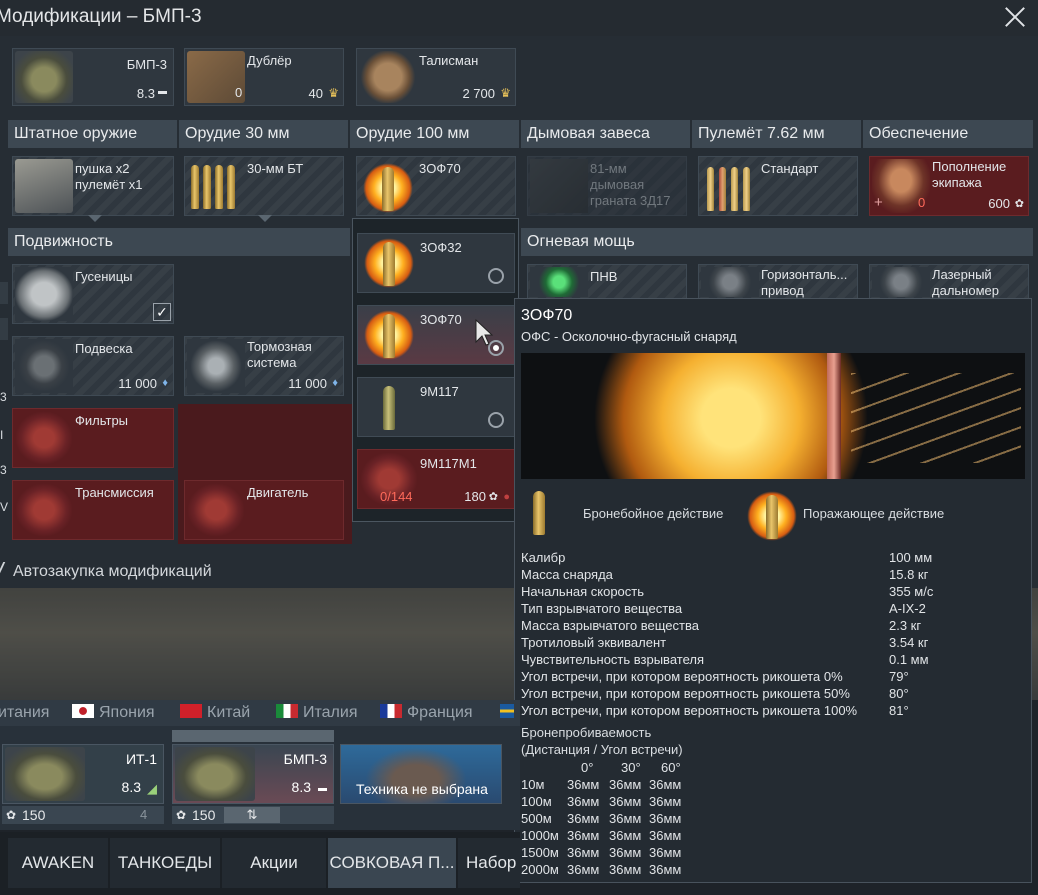 This screenshot has height=895, width=1038. Describe the element at coordinates (586, 732) in the screenshot. I see `penetration-title: Бронепробиваемость` at that location.